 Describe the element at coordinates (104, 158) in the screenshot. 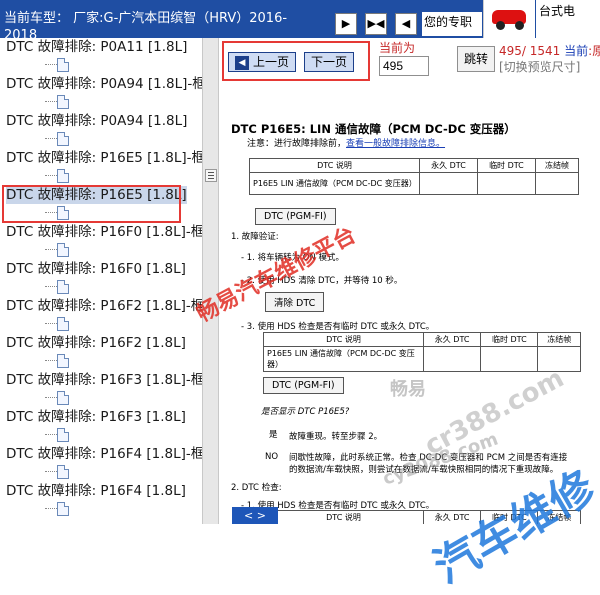

I see `tree-item-label: DTC 故障排除: P16E5 [1.8L]-框架` at that location.